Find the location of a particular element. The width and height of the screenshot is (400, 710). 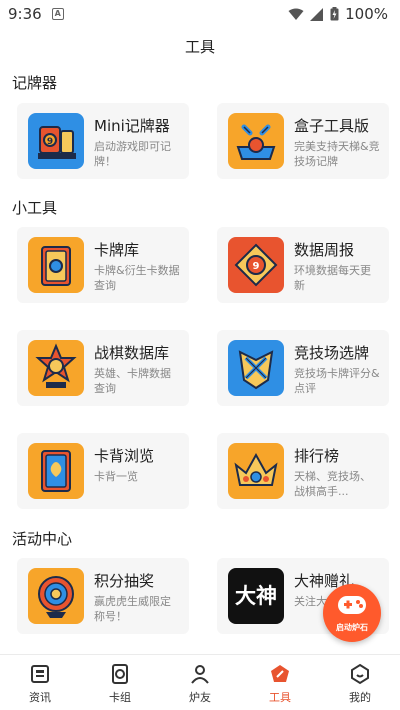

toolbox-icon is located at coordinates (256, 141).